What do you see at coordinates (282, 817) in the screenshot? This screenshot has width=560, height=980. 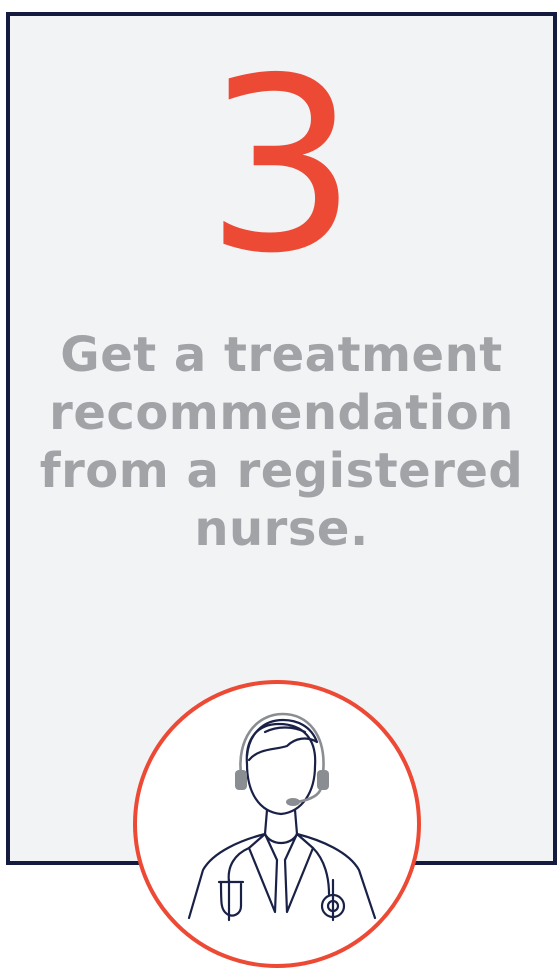 I see `nurse-with-headset-icon` at bounding box center [282, 817].